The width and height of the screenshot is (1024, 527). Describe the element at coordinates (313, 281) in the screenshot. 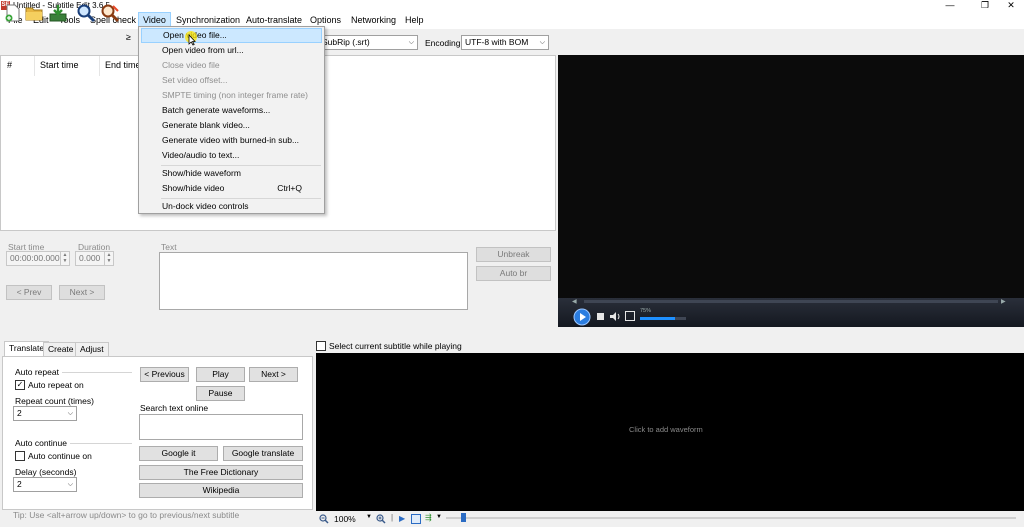

I see `subtitle-text-input` at that location.